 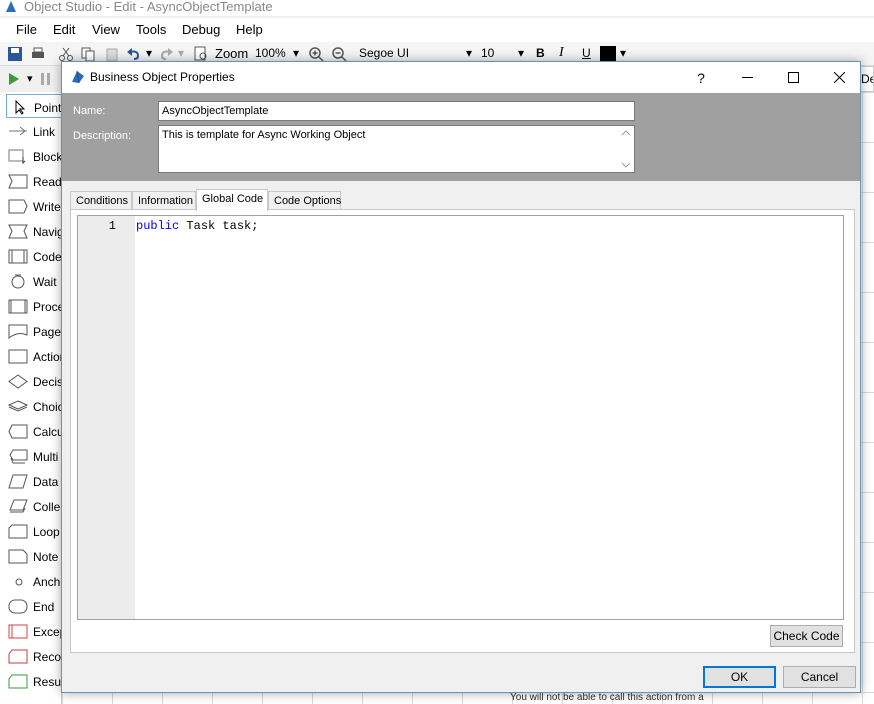 I want to click on end-icon, so click(x=18, y=606).